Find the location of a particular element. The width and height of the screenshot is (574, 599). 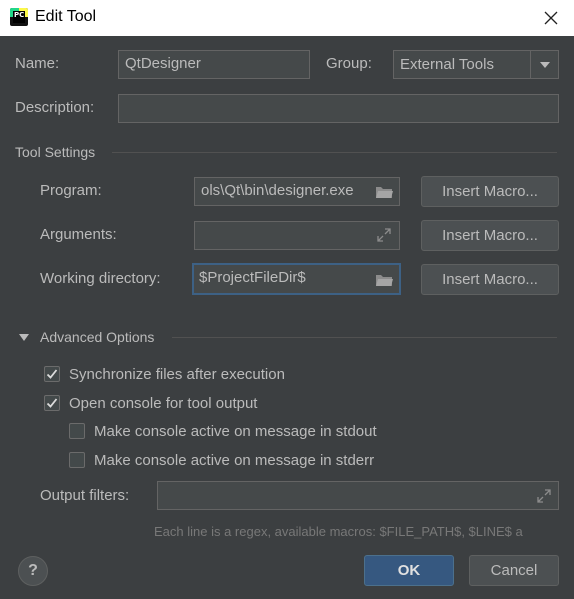

tool-settings-divider is located at coordinates (334, 152).